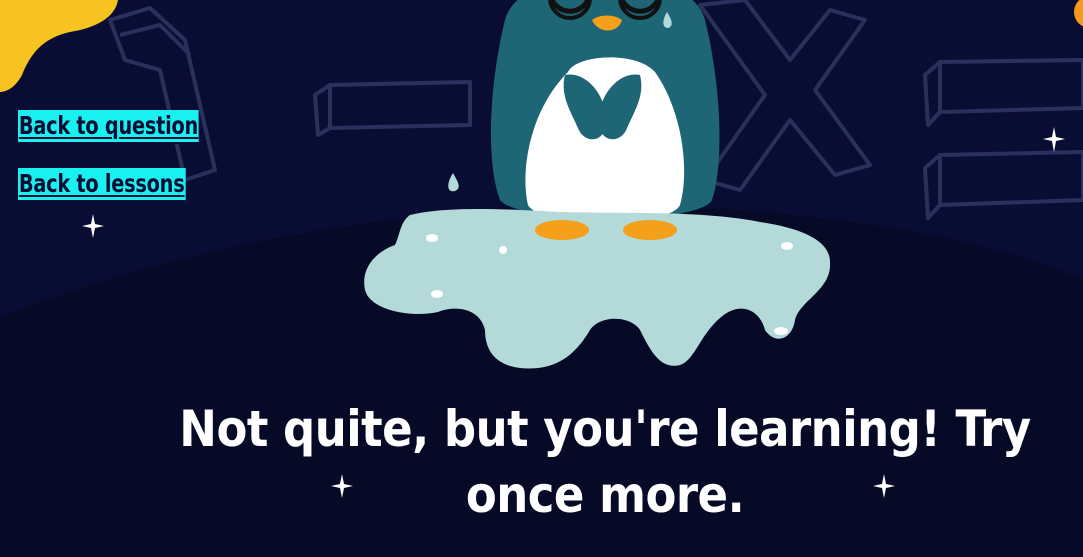  What do you see at coordinates (453, 182) in the screenshot?
I see `teardrop-icon` at bounding box center [453, 182].